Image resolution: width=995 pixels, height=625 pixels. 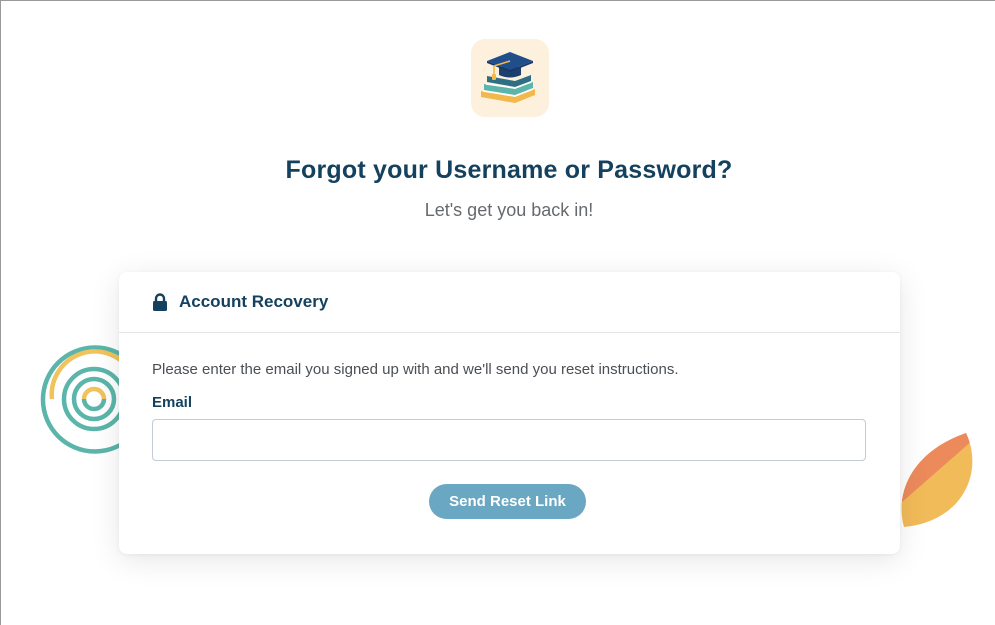 I want to click on card-header: Account Recovery, so click(x=509, y=302).